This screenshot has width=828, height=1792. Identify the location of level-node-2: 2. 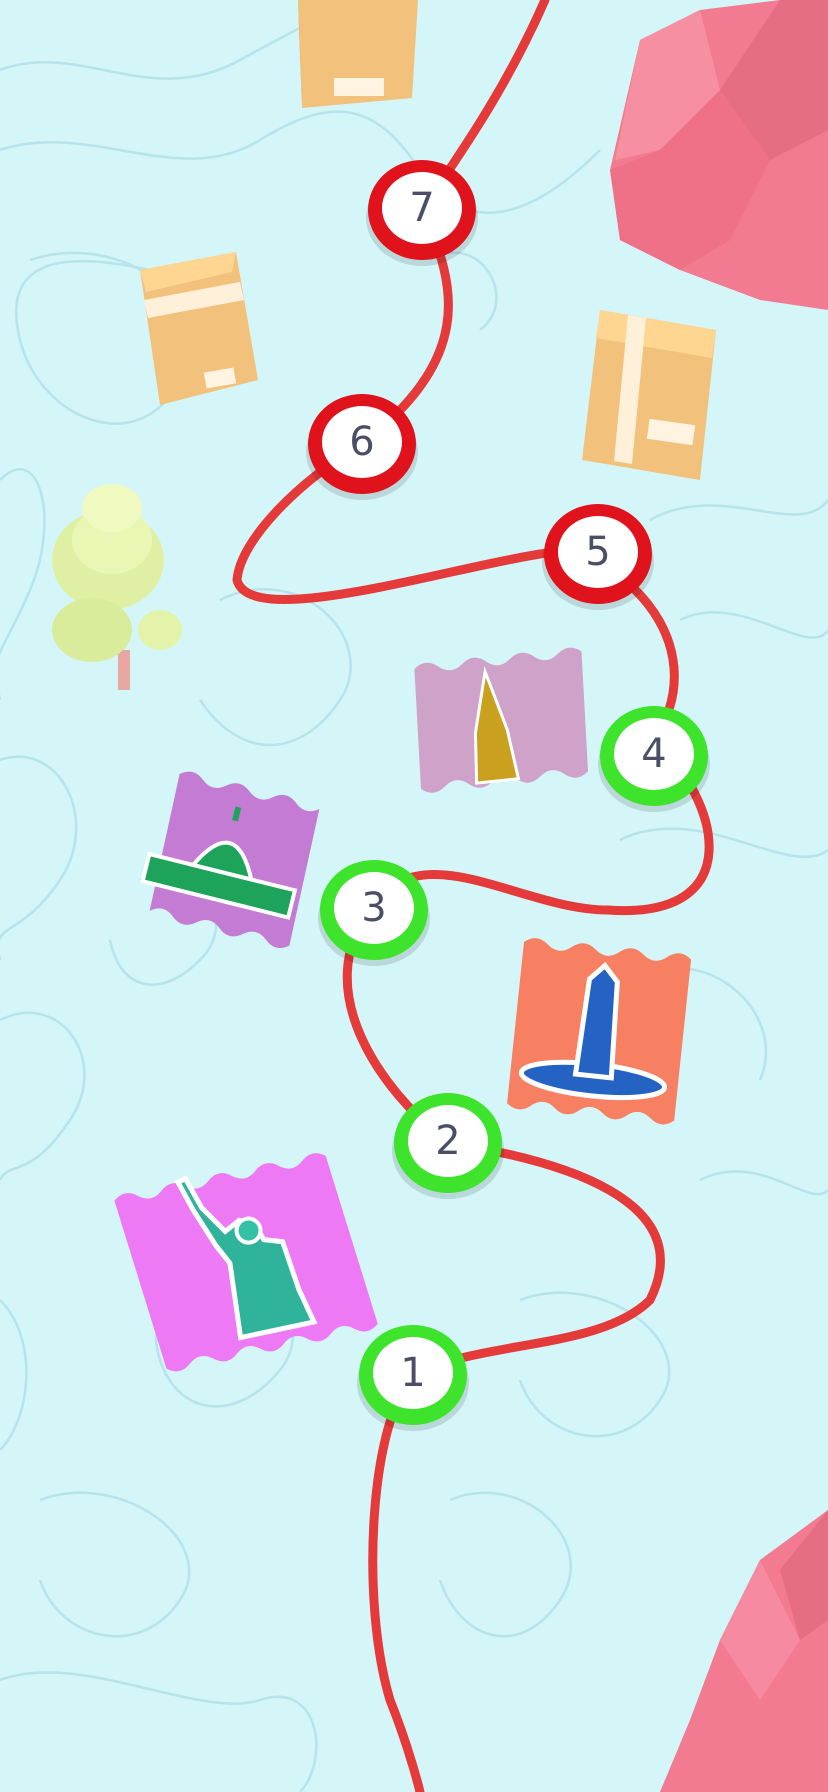
(448, 1146).